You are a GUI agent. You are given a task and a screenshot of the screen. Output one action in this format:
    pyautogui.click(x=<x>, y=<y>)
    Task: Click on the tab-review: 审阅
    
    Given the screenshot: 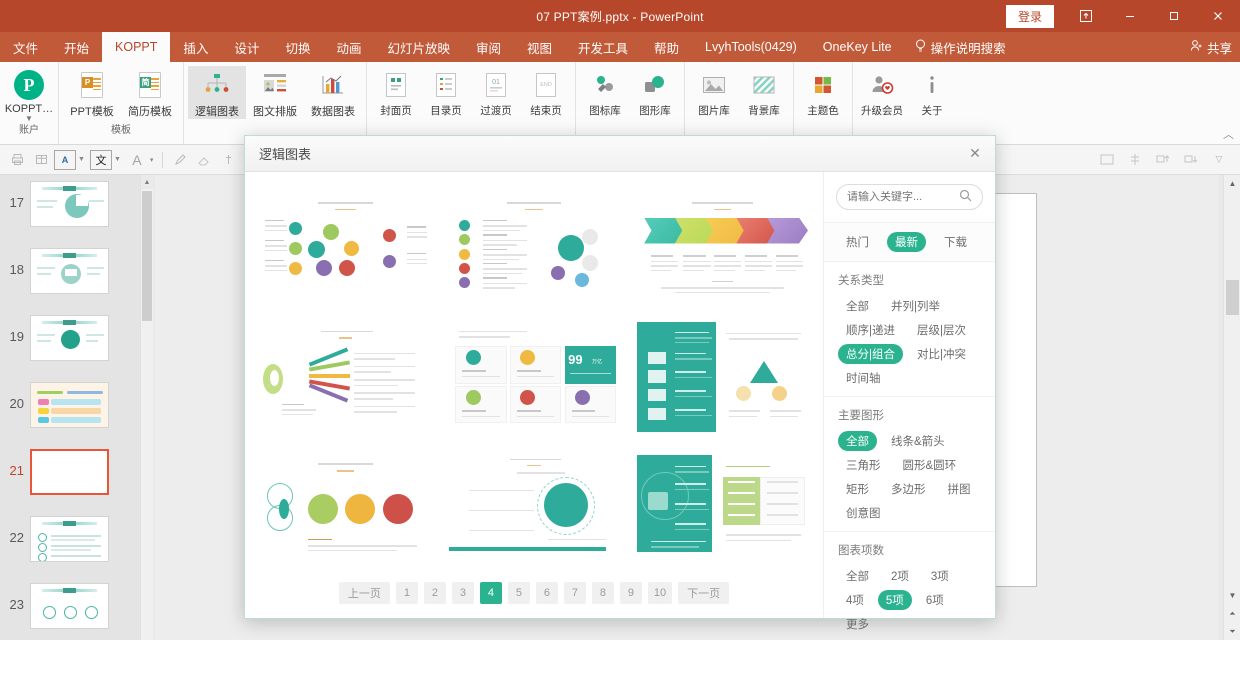 What is the action you would take?
    pyautogui.click(x=488, y=47)
    